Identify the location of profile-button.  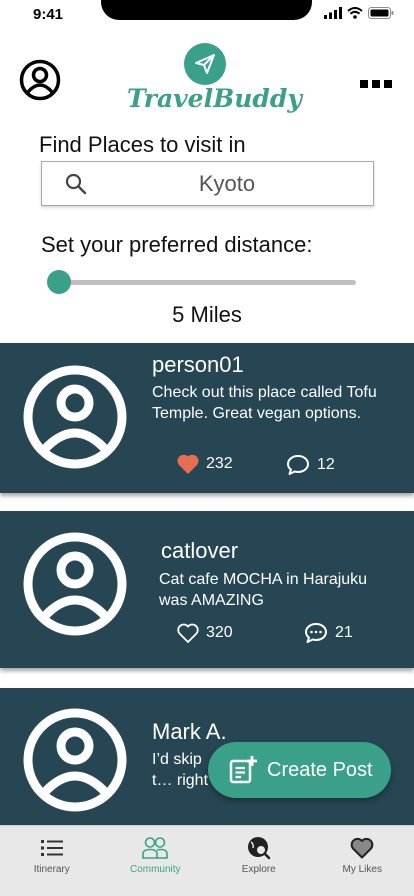
(40, 80).